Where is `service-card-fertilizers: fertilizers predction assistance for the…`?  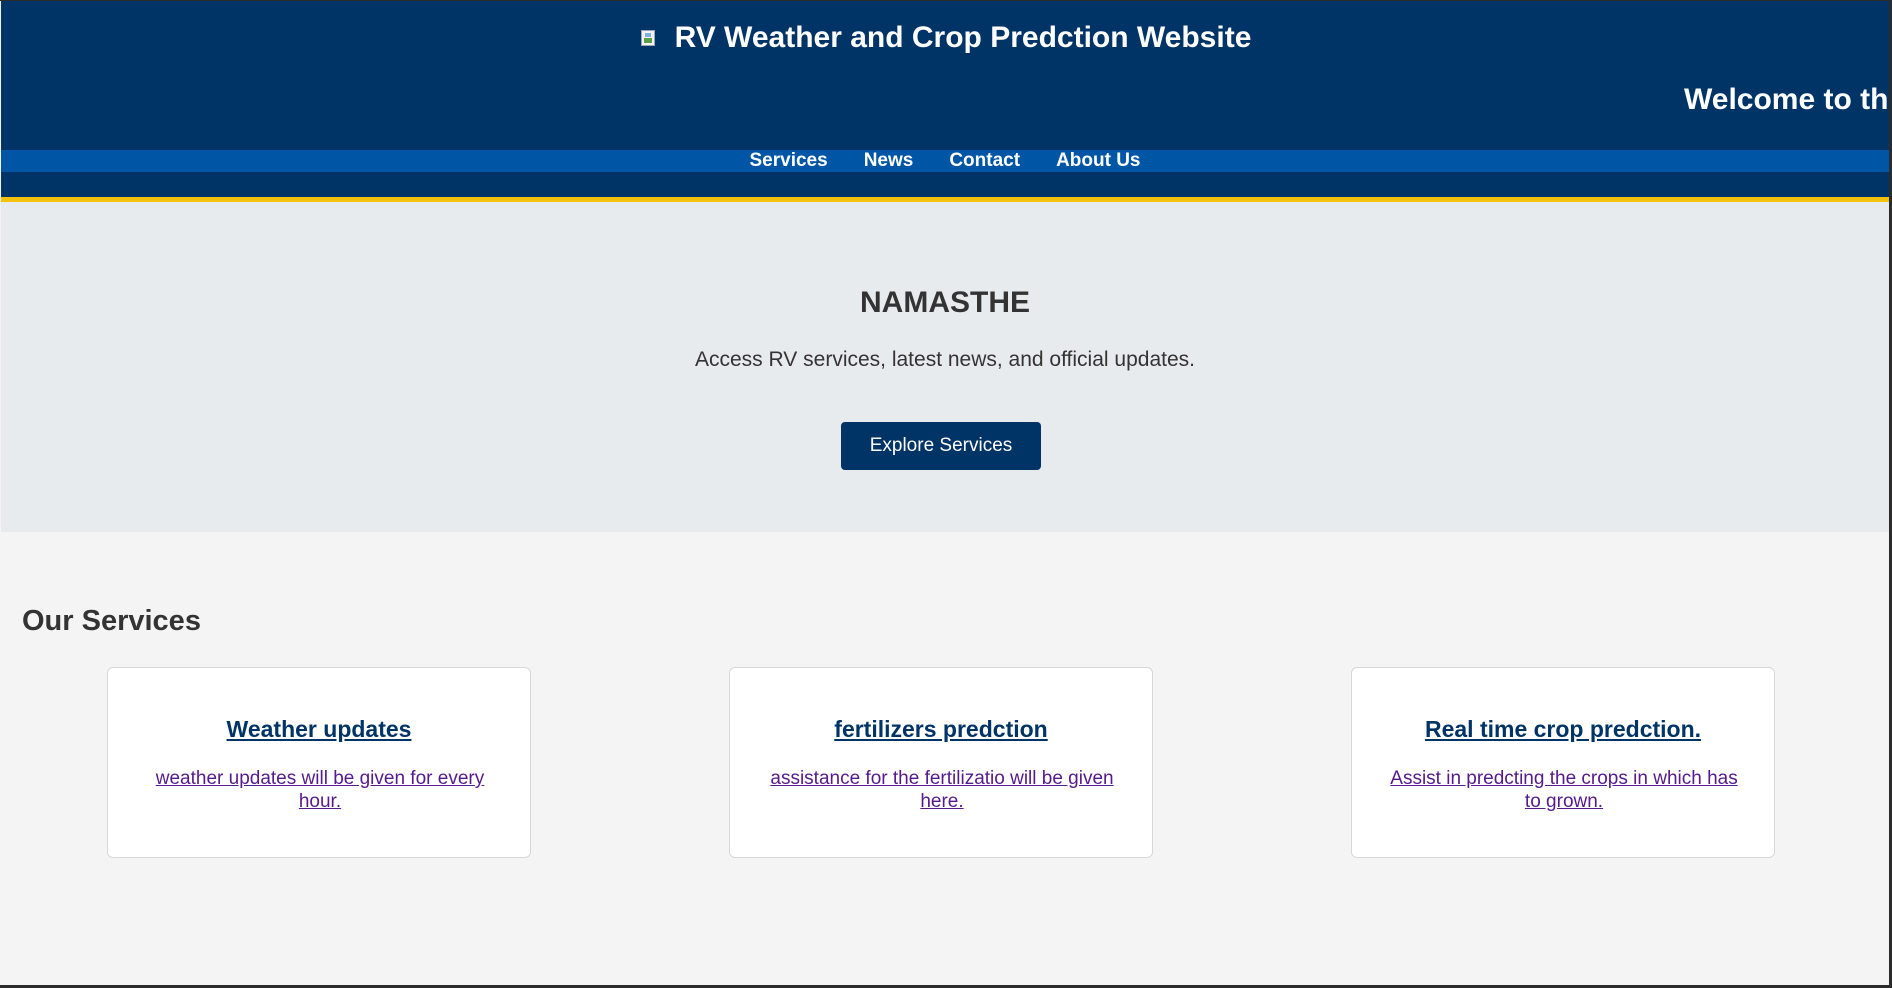
service-card-fertilizers: fertilizers predction assistance for the… is located at coordinates (941, 762).